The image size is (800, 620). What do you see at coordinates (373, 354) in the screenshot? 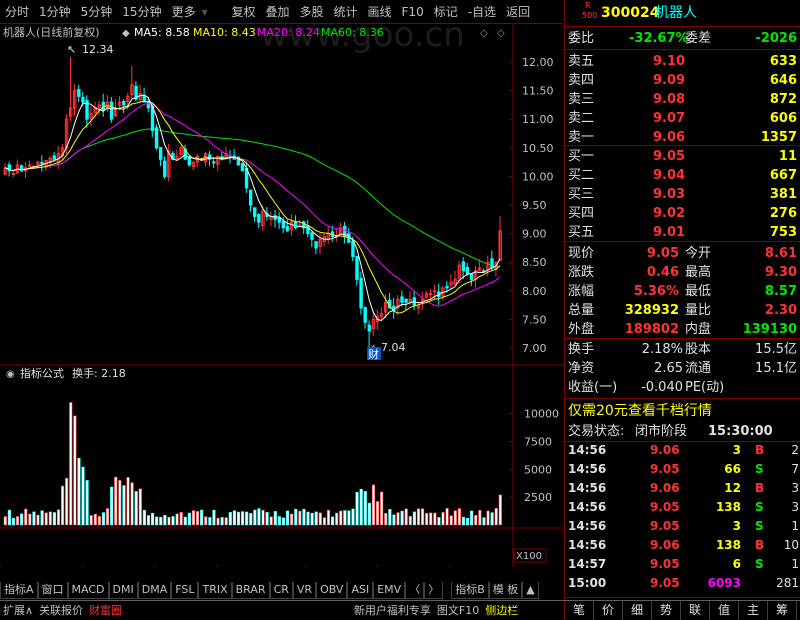
I see `finance-marker-label: 财` at bounding box center [373, 354].